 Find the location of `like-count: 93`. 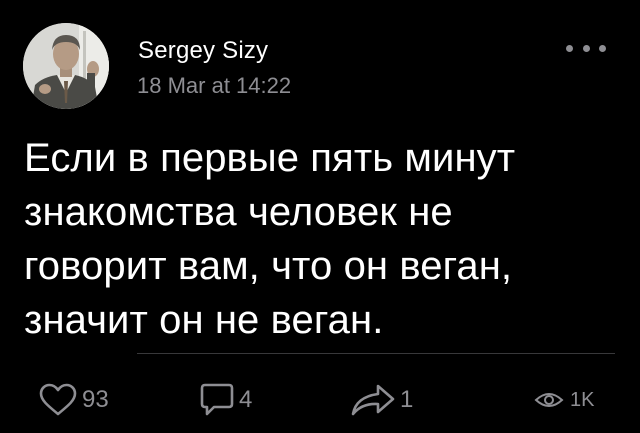

like-count: 93 is located at coordinates (95, 399).